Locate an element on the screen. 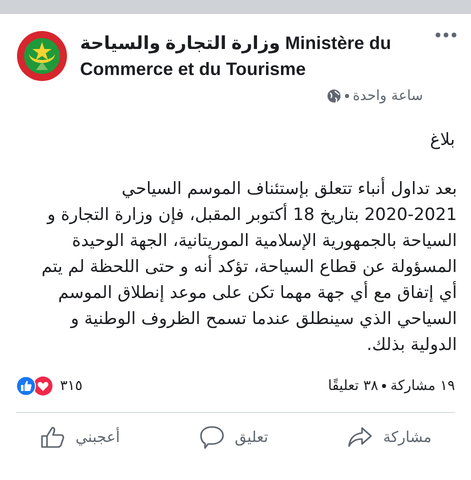 The image size is (471, 480). share-icon is located at coordinates (360, 437).